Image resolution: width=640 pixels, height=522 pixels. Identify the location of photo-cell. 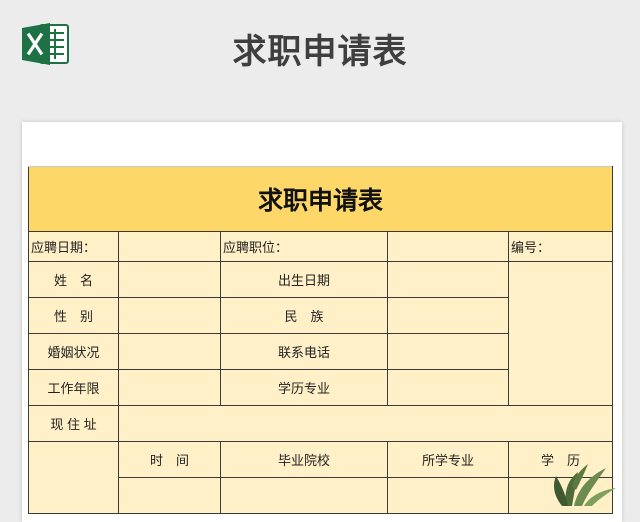
(560, 333).